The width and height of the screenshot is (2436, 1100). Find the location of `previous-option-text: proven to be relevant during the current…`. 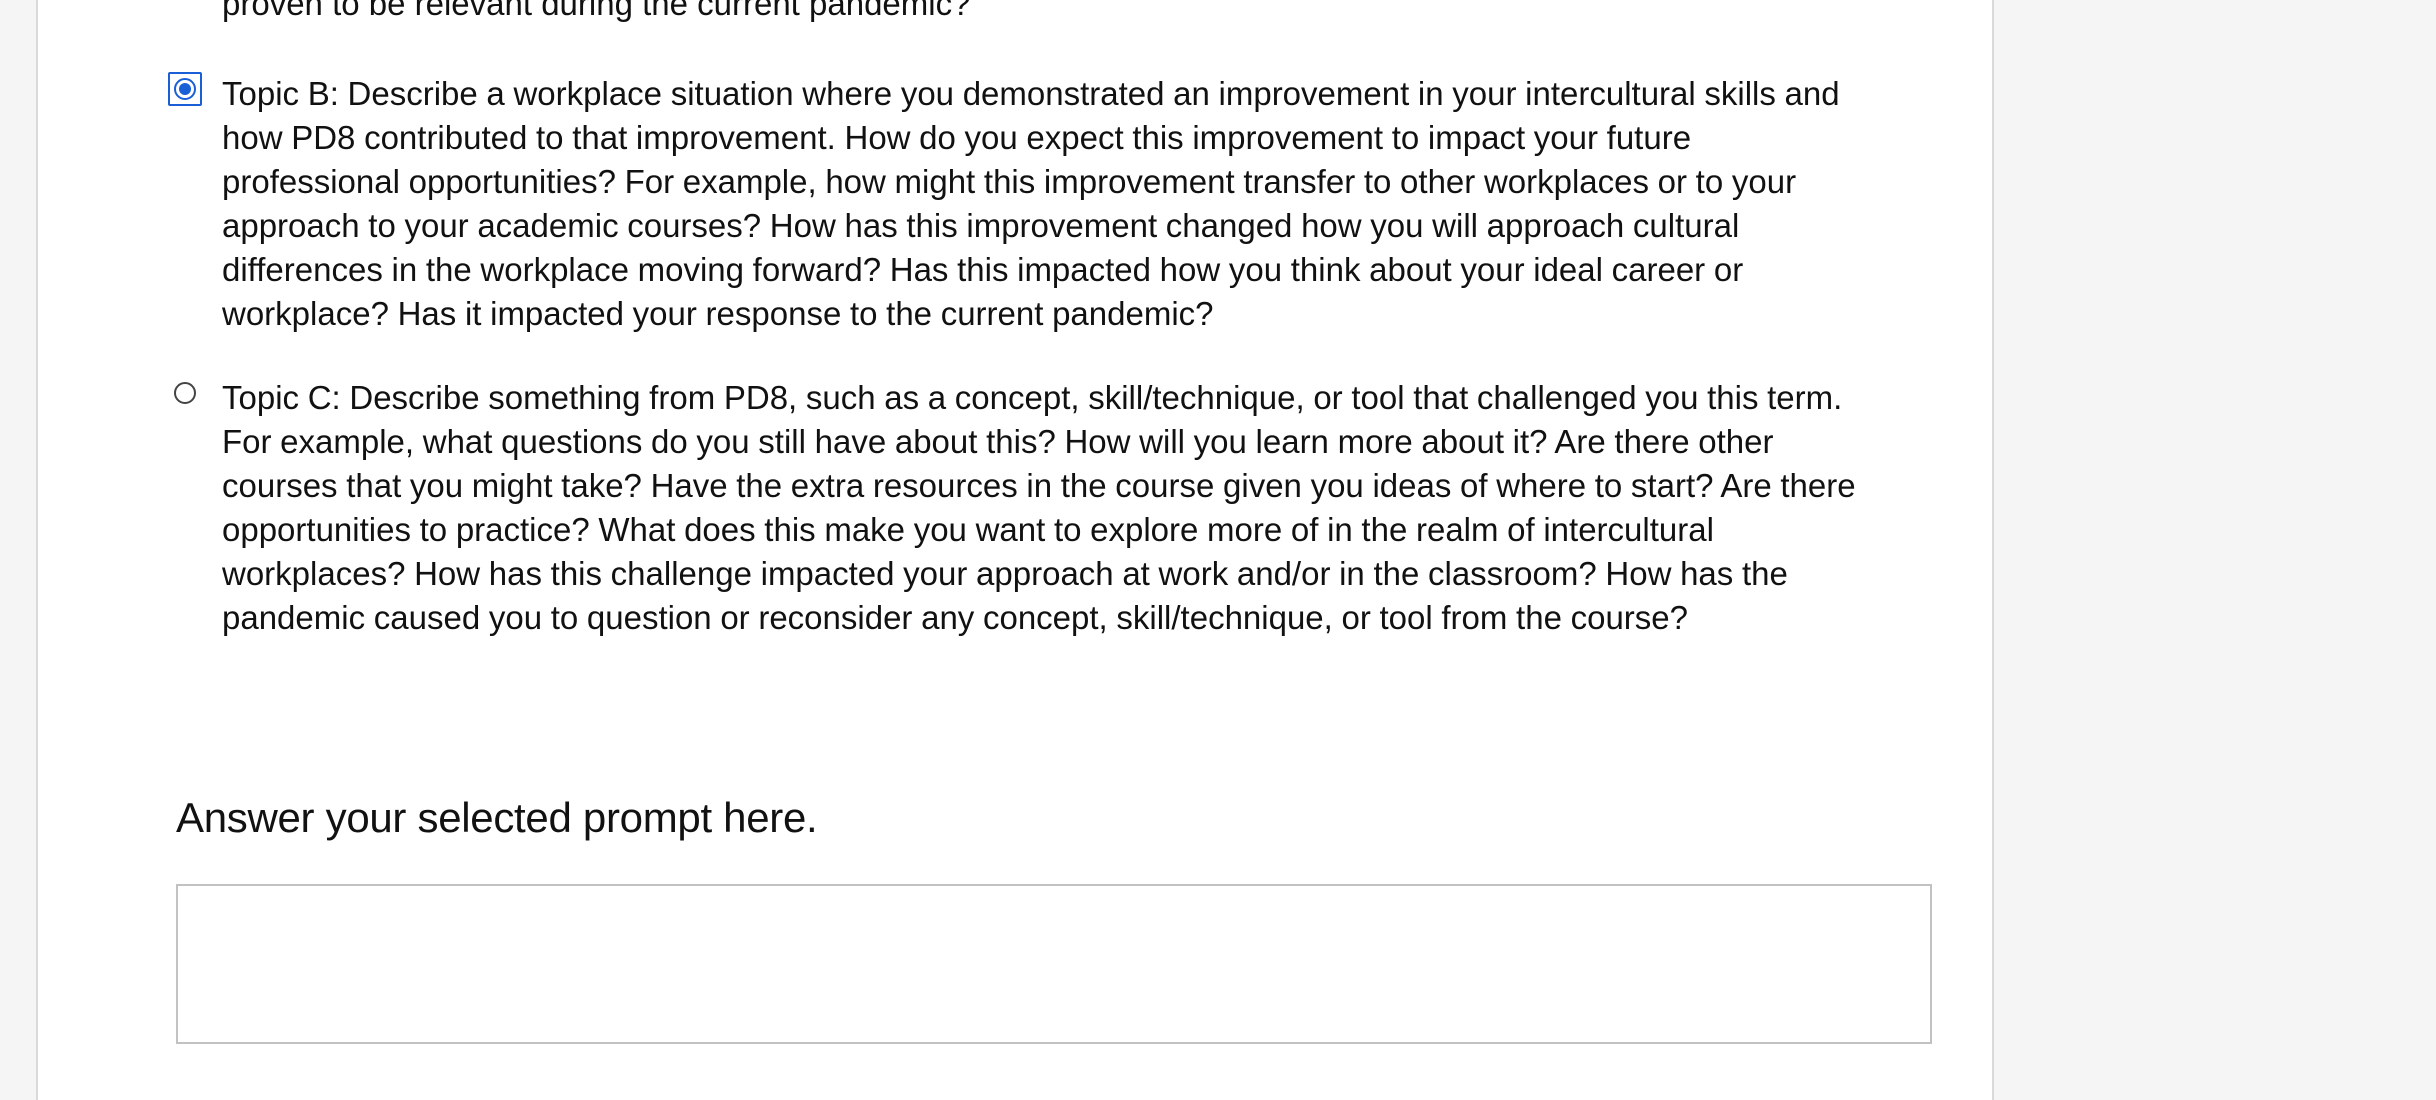

previous-option-text: proven to be relevant during the current… is located at coordinates (596, 11).